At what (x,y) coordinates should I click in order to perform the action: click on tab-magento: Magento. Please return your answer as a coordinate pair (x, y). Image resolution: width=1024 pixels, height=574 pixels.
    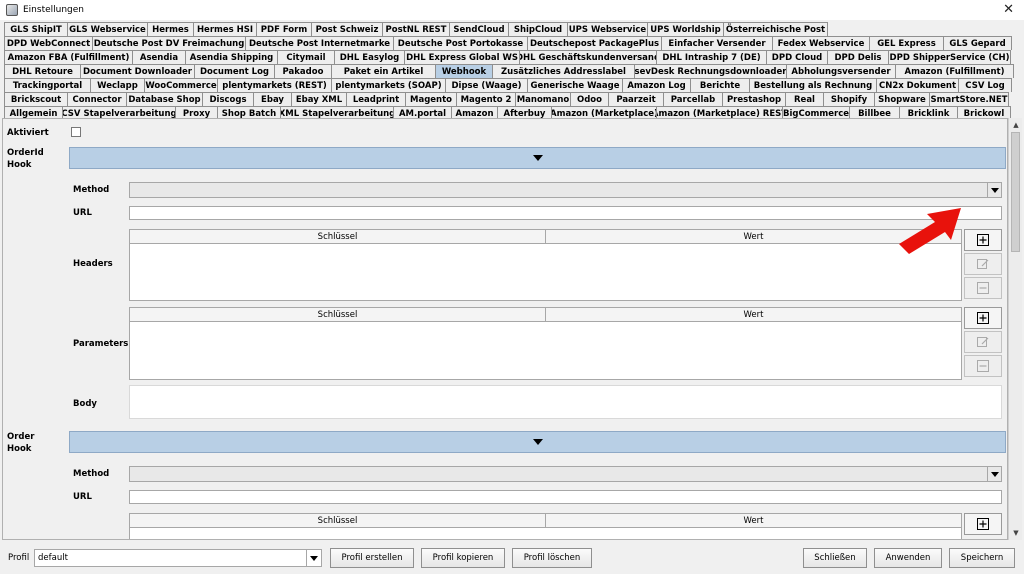
    Looking at the image, I should click on (430, 99).